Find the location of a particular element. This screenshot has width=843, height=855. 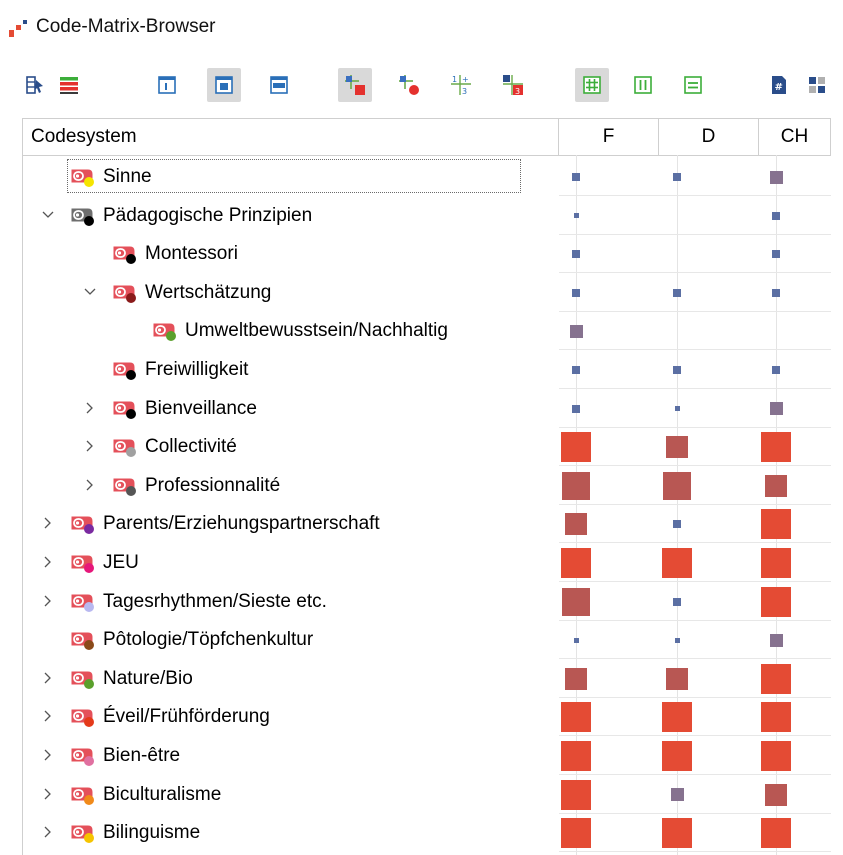

symbol-circles-button is located at coordinates (409, 85).